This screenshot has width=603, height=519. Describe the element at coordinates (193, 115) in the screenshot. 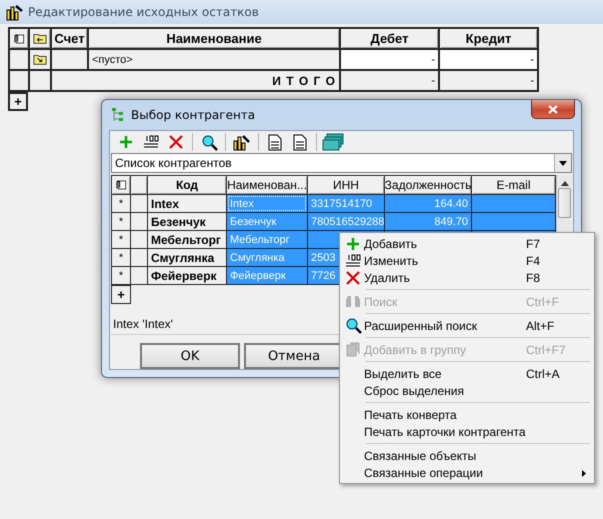

I see `dialog-title: Выбор контрагента` at that location.